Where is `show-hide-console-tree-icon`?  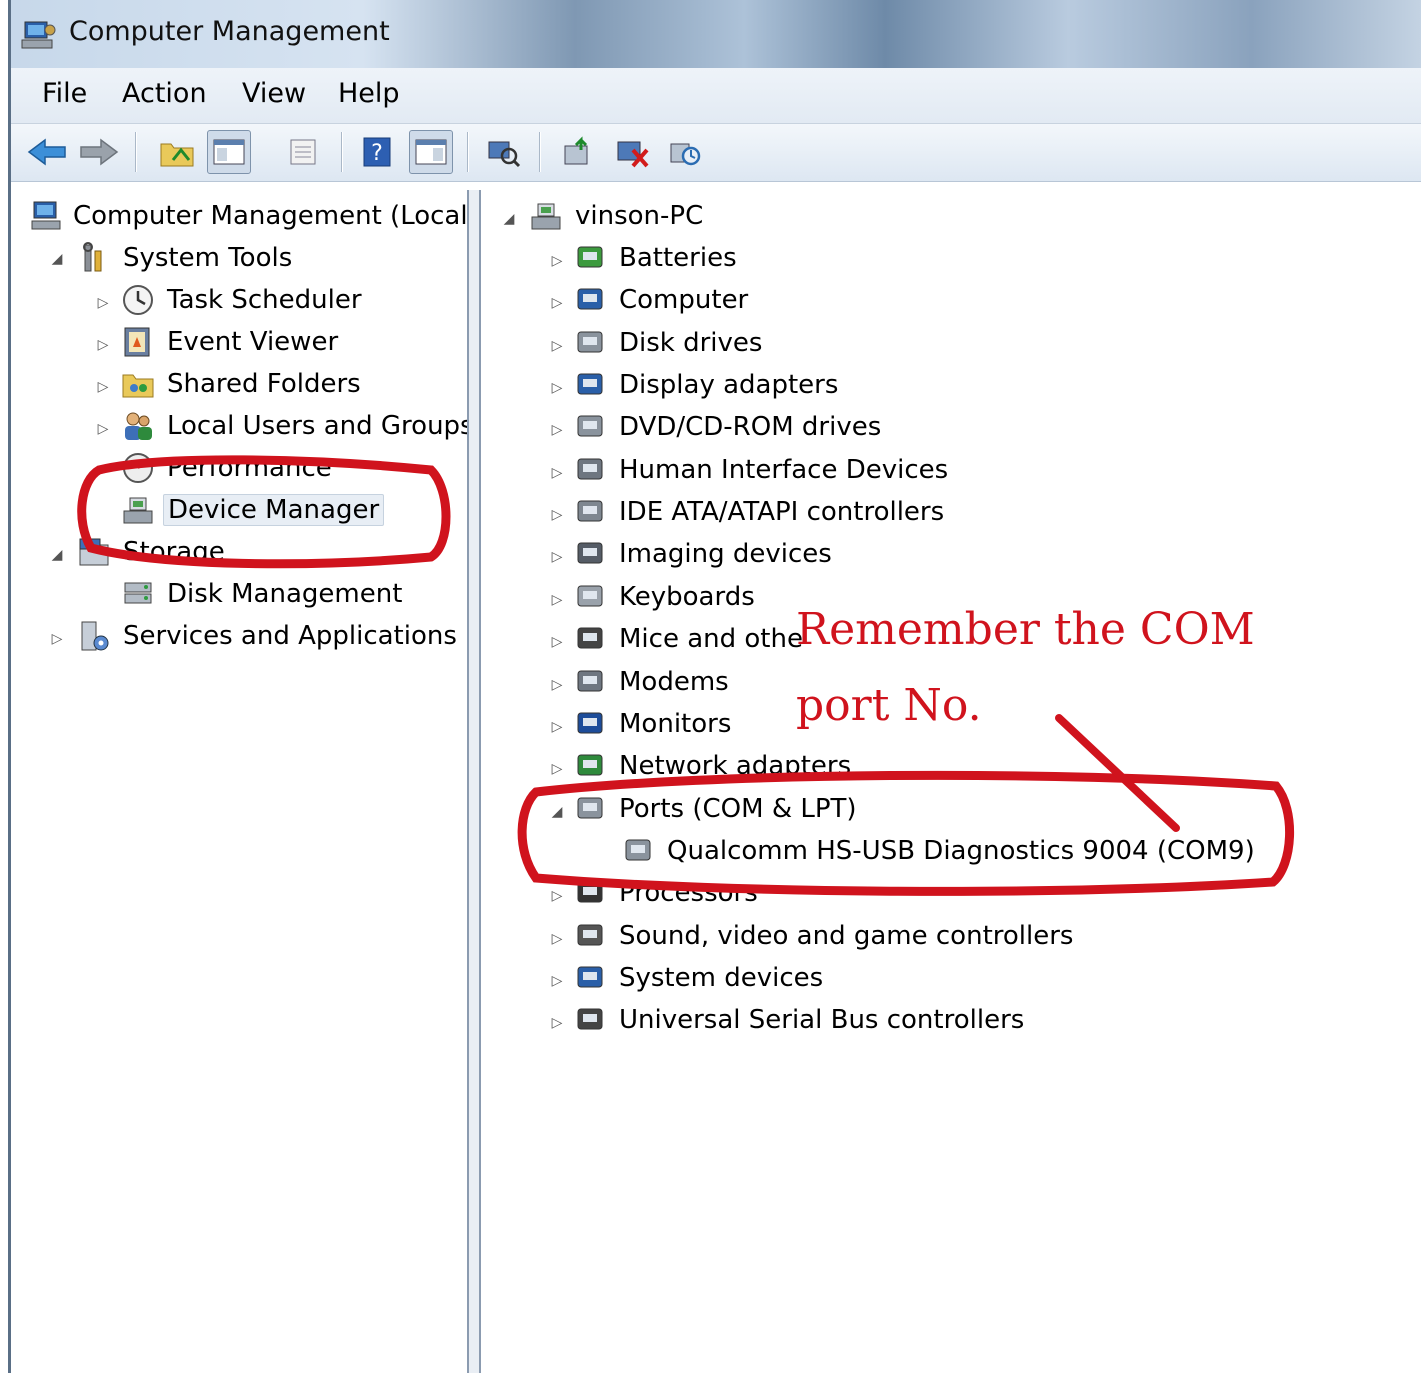
show-hide-console-tree-icon is located at coordinates (229, 152).